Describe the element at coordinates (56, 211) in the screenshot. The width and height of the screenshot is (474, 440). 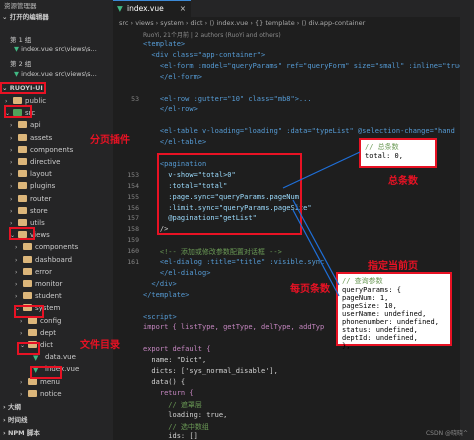
I see `tree-item: › store` at that location.